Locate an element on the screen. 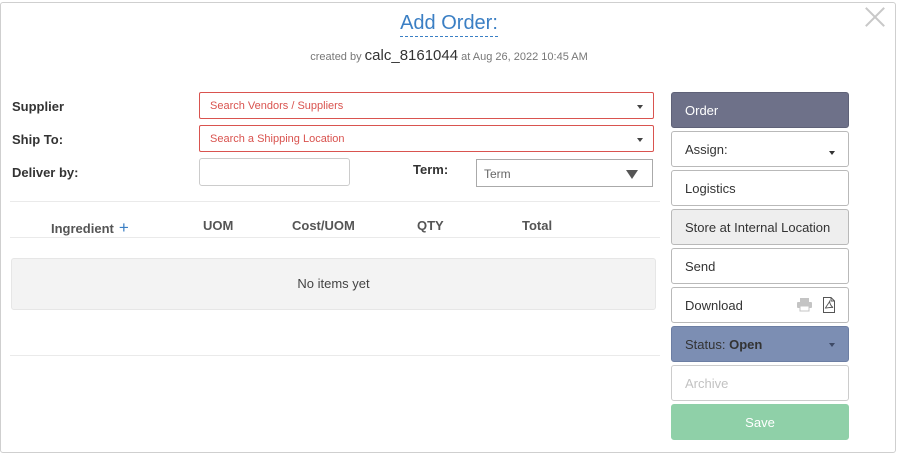  add-ingredient-icon: + is located at coordinates (124, 227).